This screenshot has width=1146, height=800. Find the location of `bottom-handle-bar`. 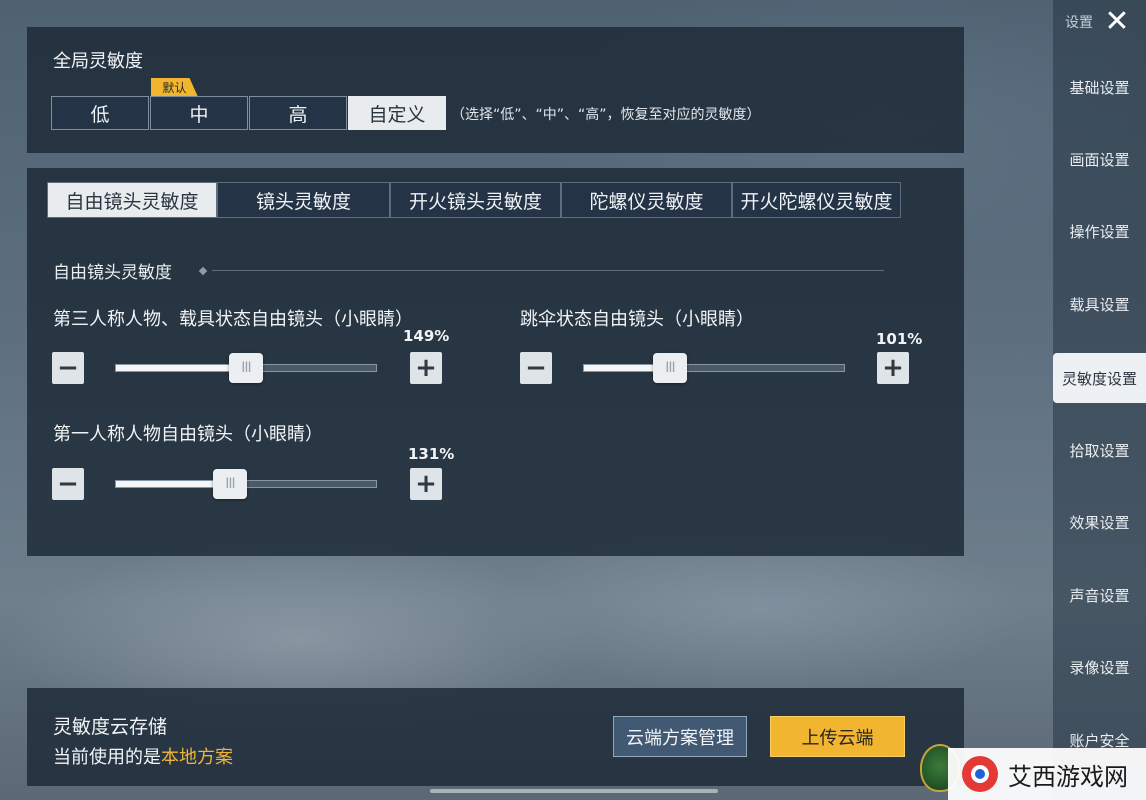

bottom-handle-bar is located at coordinates (574, 791).